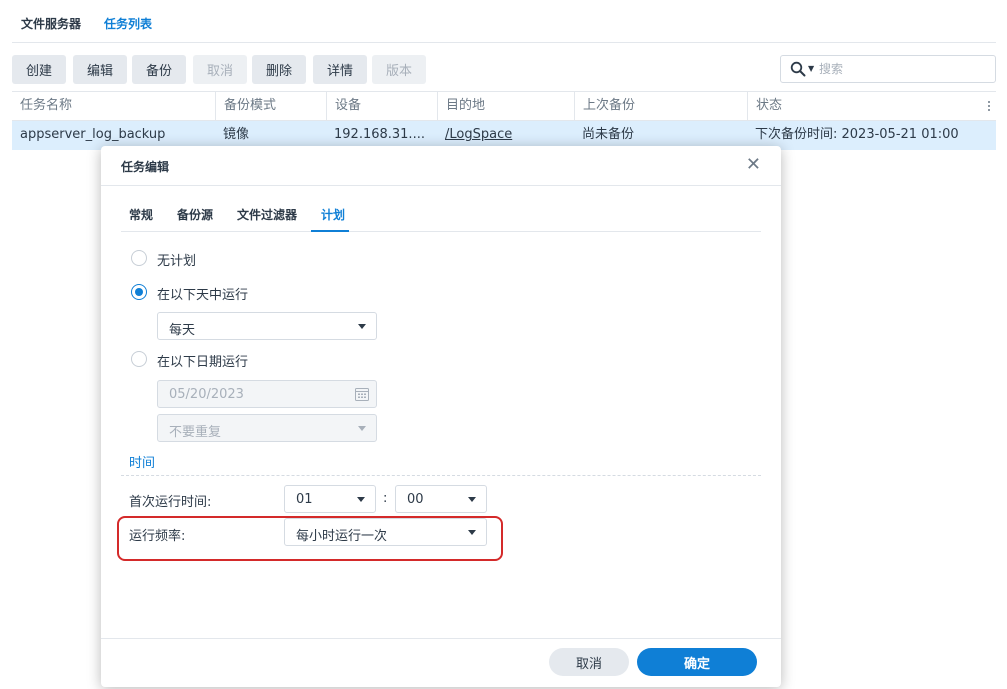  Describe the element at coordinates (441, 499) in the screenshot. I see `minute-select: 00` at that location.